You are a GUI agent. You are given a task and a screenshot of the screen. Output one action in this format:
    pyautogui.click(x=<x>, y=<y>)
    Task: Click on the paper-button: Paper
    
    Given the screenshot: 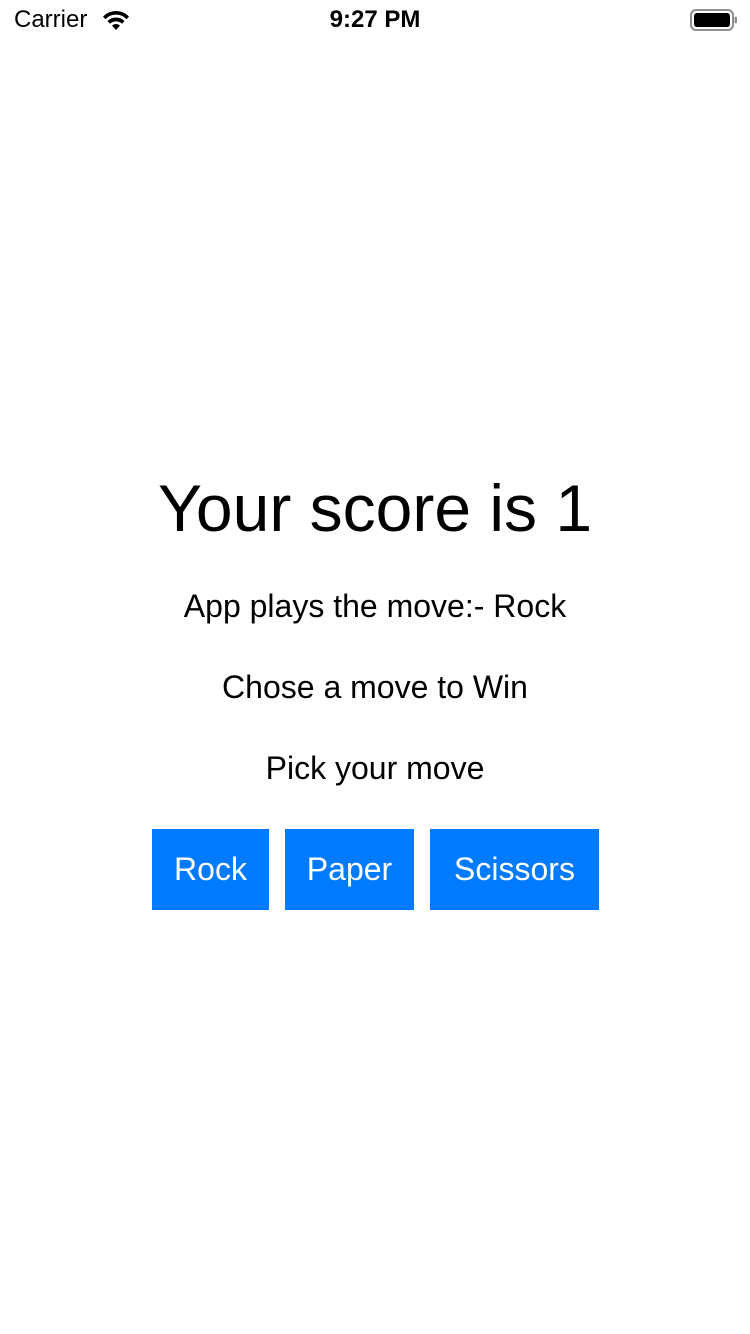 What is the action you would take?
    pyautogui.click(x=349, y=869)
    